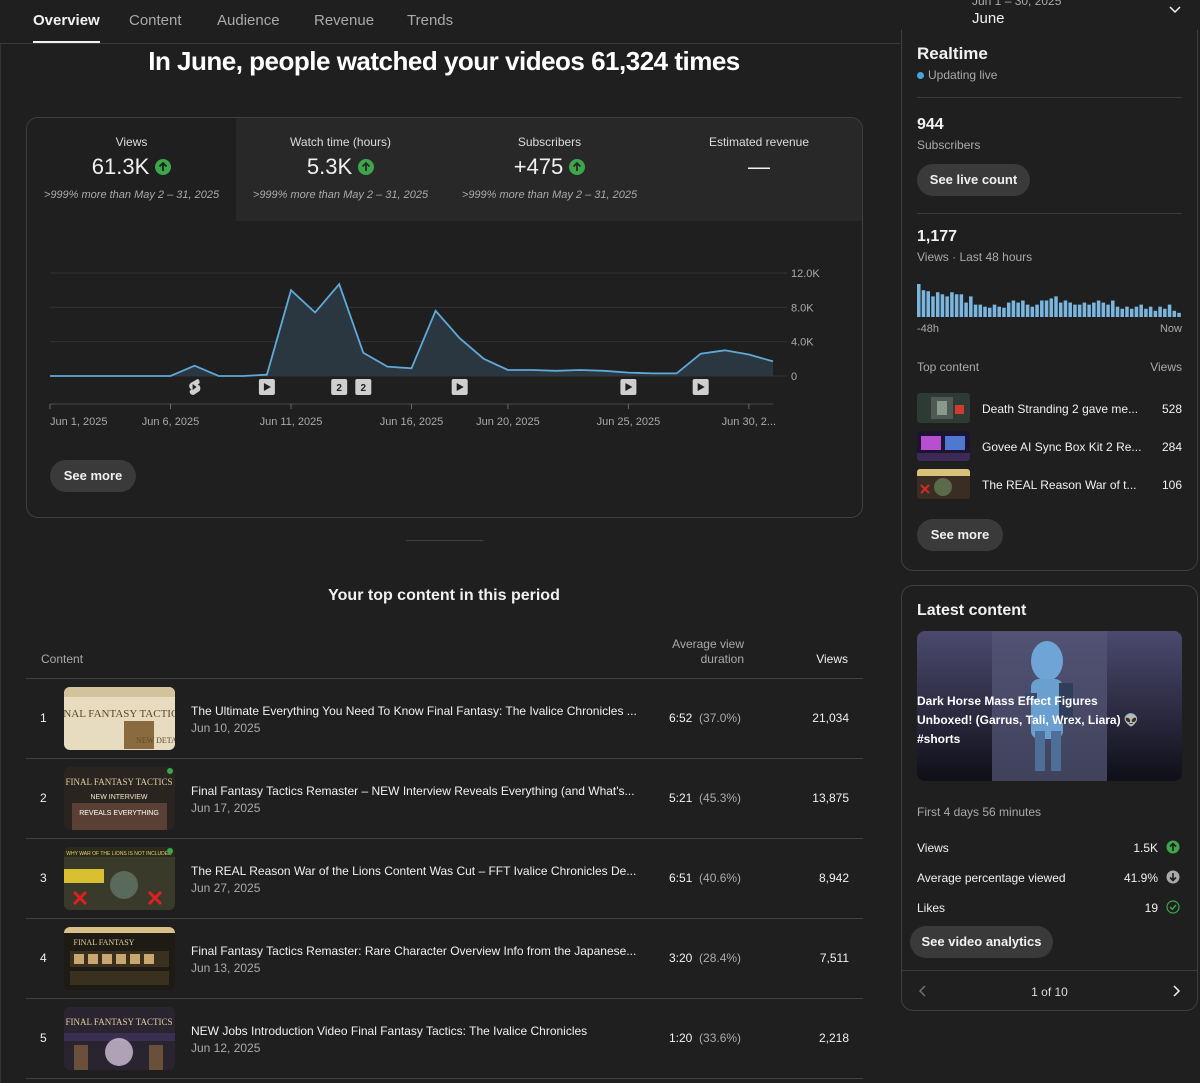 The height and width of the screenshot is (1083, 1200). I want to click on row-rank: 4, so click(43, 958).